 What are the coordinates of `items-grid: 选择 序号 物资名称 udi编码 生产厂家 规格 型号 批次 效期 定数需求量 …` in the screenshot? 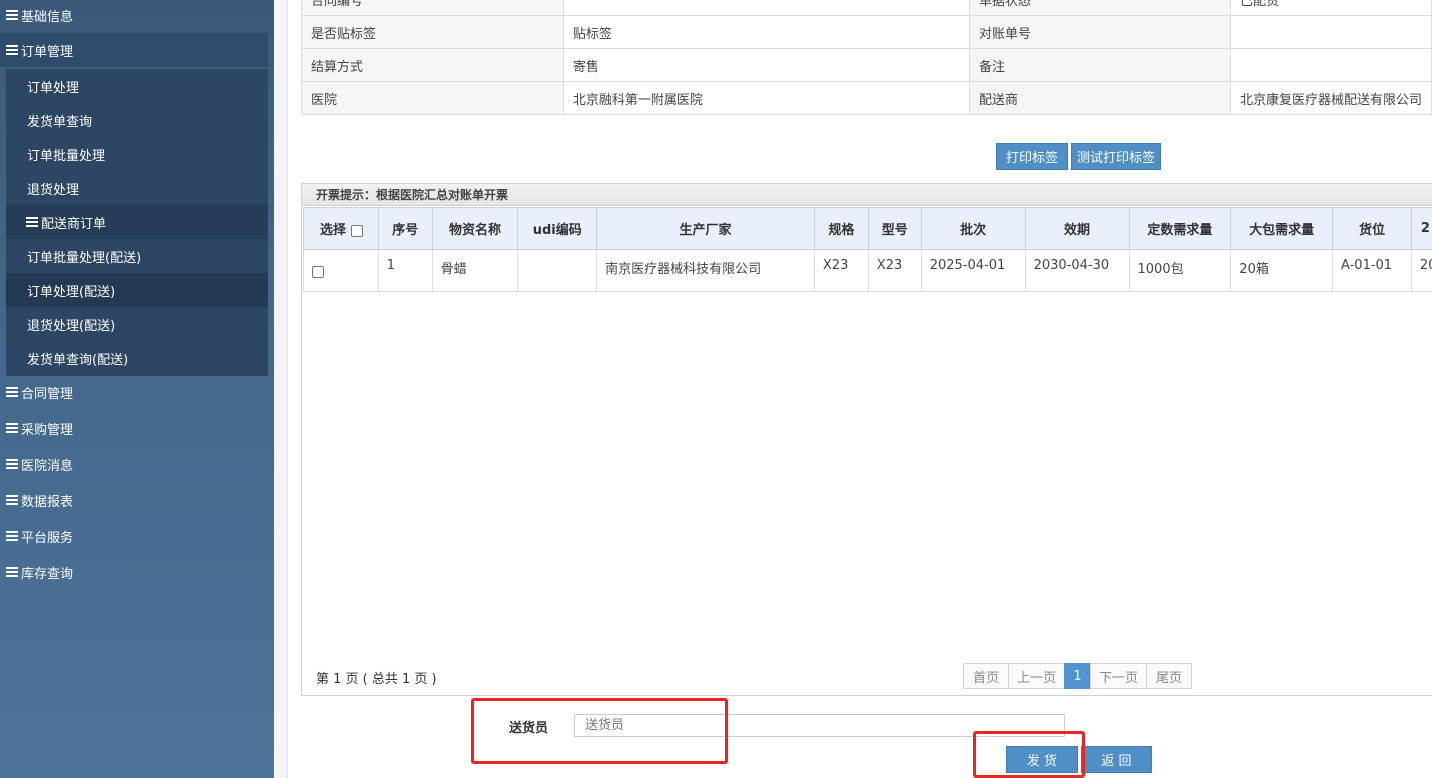 It's located at (867, 249).